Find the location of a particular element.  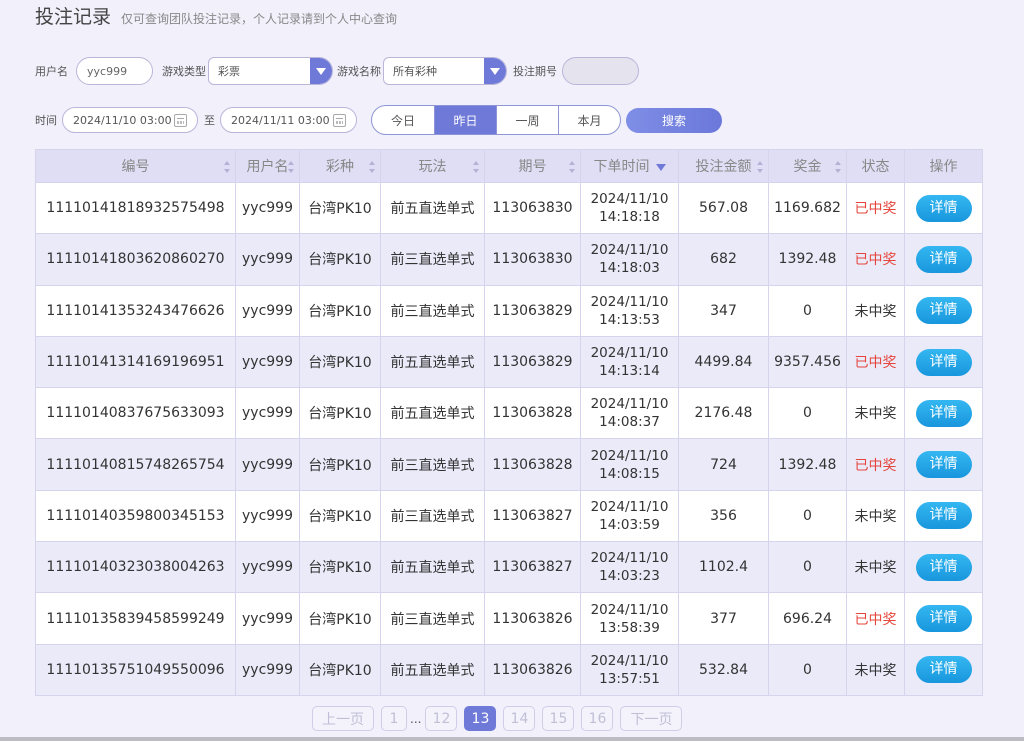

col-header-user: 用户名 is located at coordinates (267, 166).